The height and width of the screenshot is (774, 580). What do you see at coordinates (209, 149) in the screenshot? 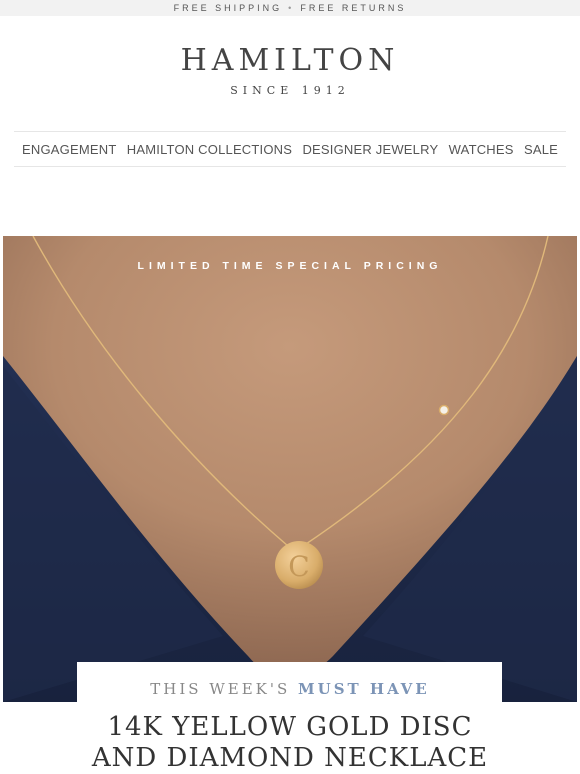
I see `nav-item-hamilton-collections: HAMILTON COLLECTIONS` at bounding box center [209, 149].